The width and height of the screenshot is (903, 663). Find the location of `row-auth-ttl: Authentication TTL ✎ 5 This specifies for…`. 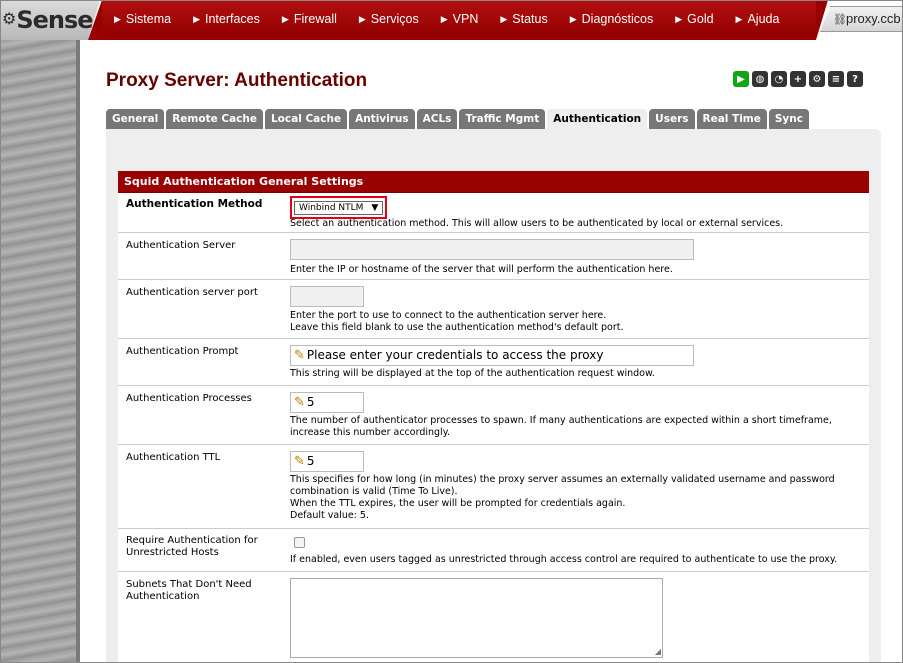

row-auth-ttl: Authentication TTL ✎ 5 This specifies for… is located at coordinates (493, 487).